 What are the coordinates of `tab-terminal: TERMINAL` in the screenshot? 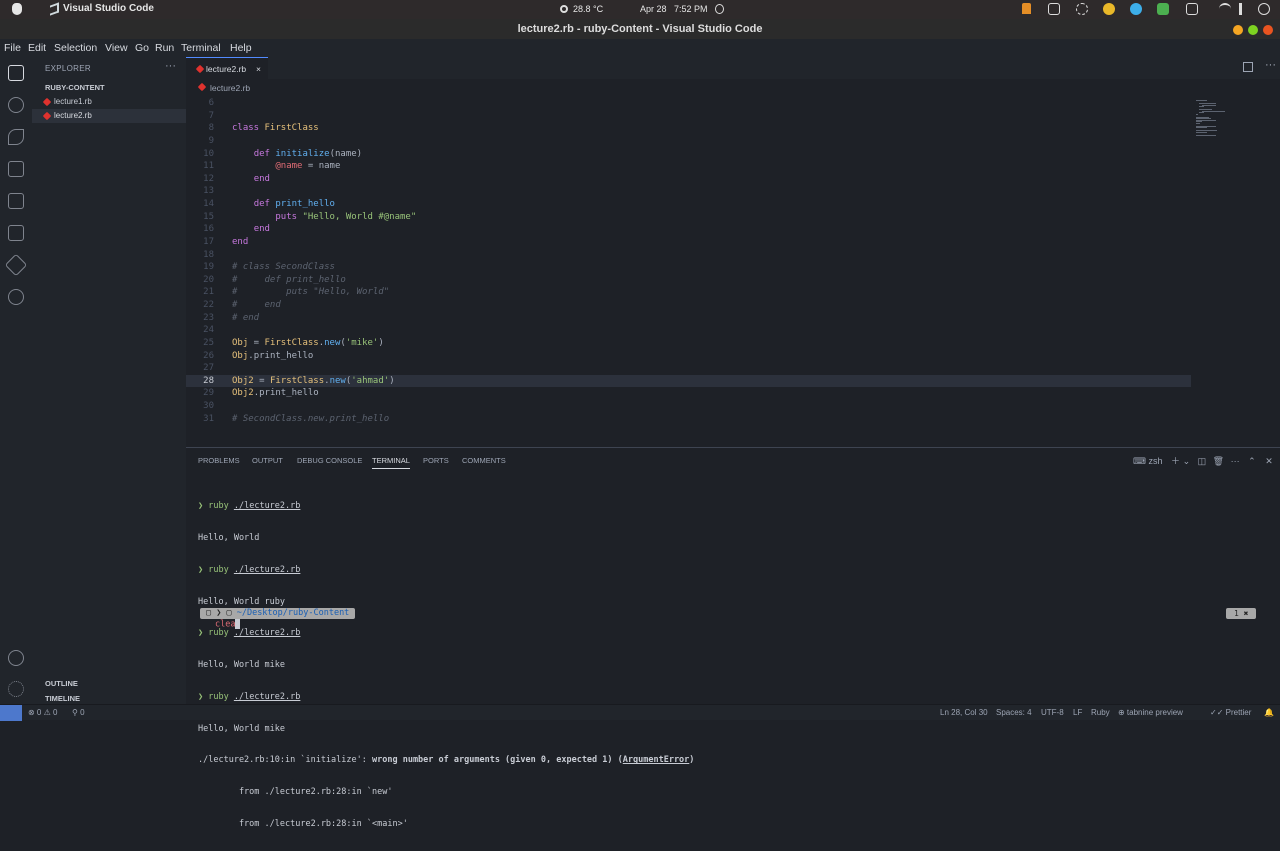 It's located at (391, 462).